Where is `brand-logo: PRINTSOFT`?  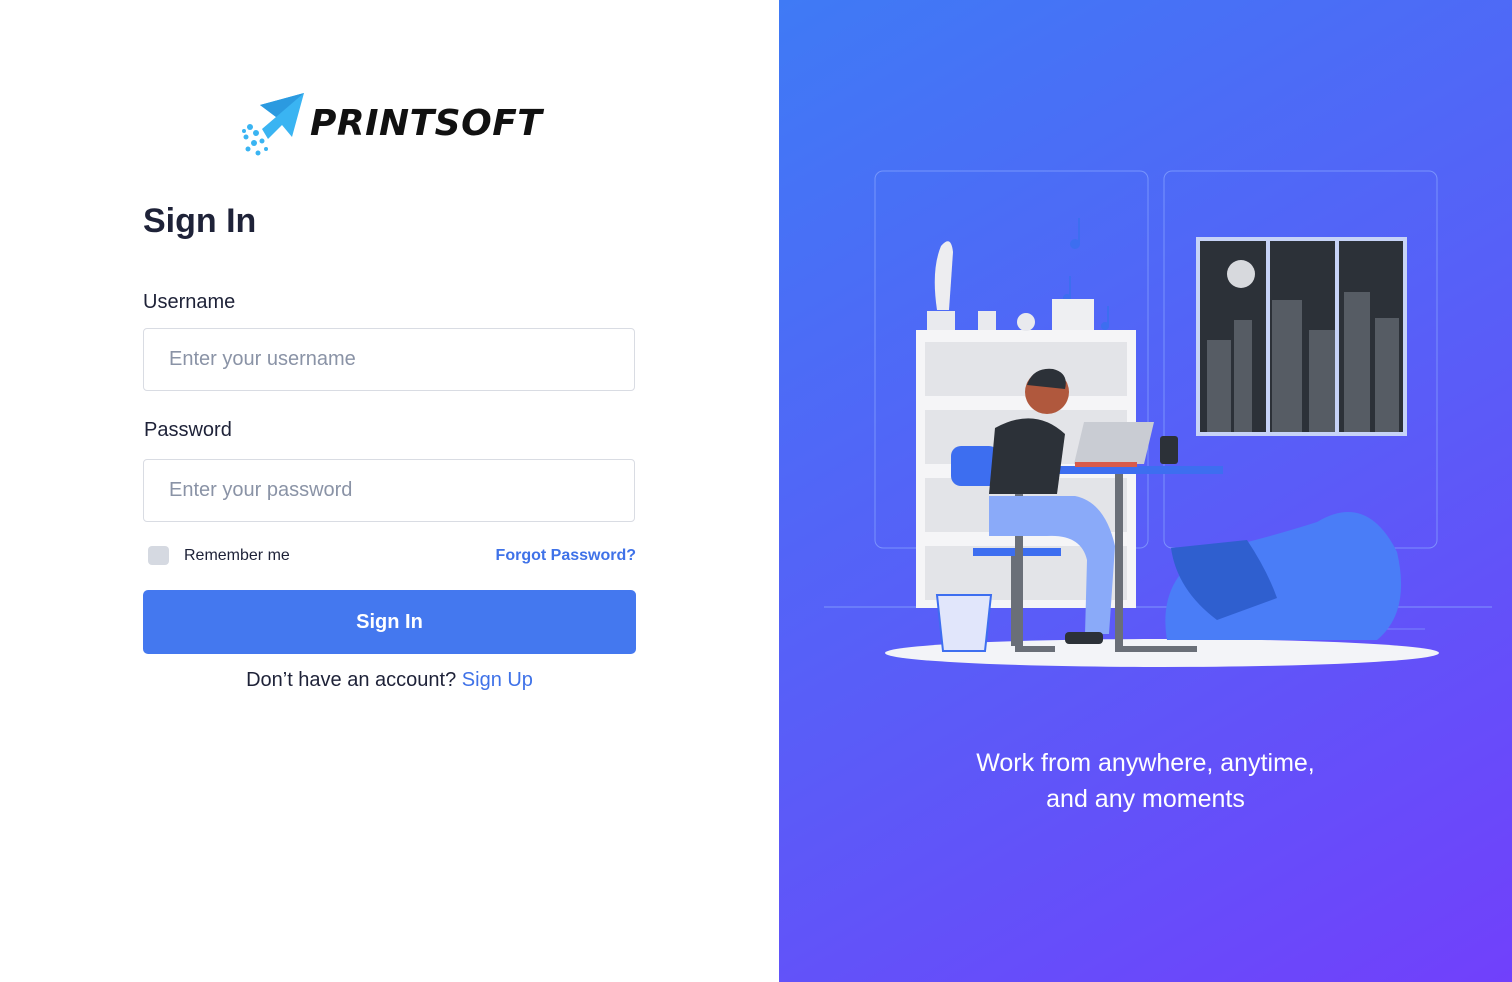
brand-logo: PRINTSOFT is located at coordinates (392, 124).